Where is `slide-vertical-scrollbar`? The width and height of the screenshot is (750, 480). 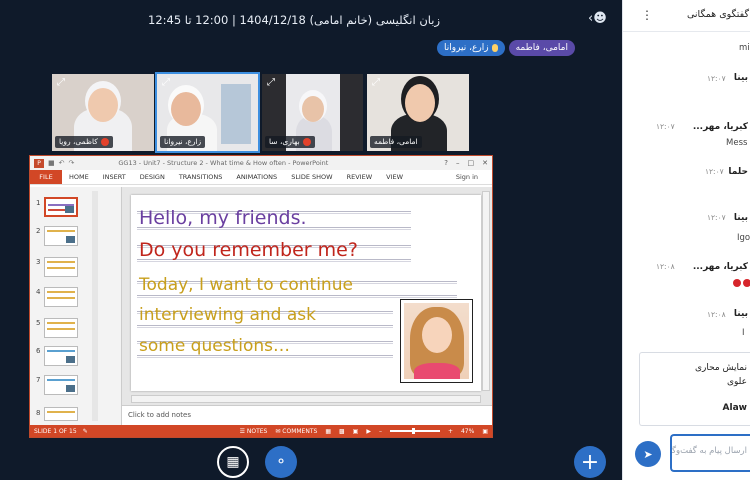
slide-vertical-scrollbar is located at coordinates (486, 291).